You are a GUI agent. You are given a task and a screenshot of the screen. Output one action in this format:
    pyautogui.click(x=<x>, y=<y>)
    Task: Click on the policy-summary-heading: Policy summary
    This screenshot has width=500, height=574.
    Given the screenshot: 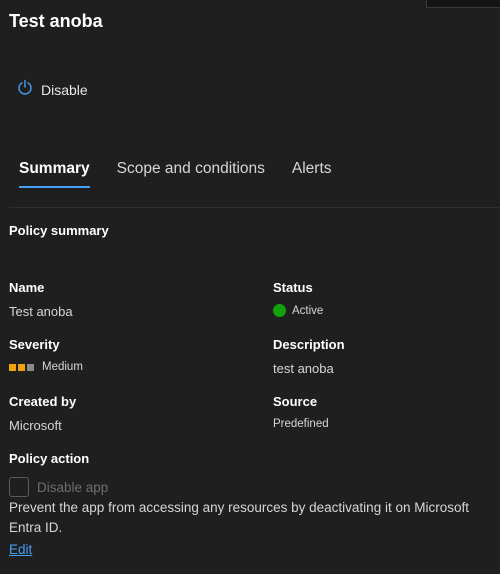 What is the action you would take?
    pyautogui.click(x=59, y=230)
    